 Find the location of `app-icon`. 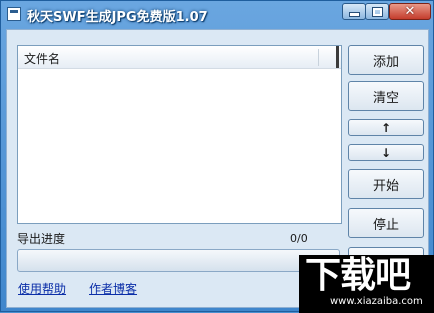

app-icon is located at coordinates (14, 14).